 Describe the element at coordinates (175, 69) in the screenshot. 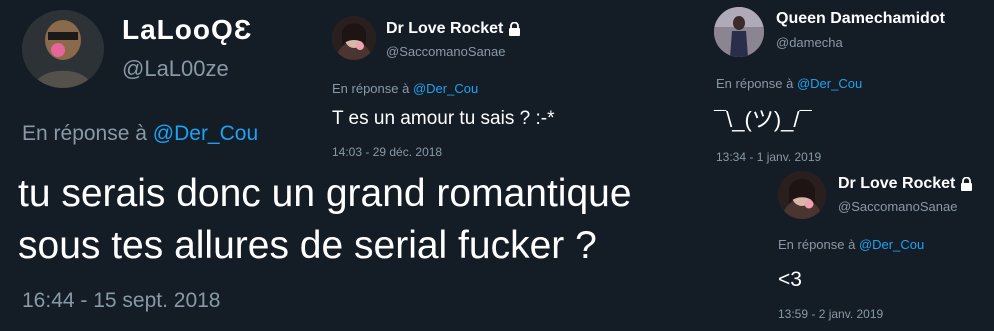

I see `user-handle: @LaL00ze` at that location.